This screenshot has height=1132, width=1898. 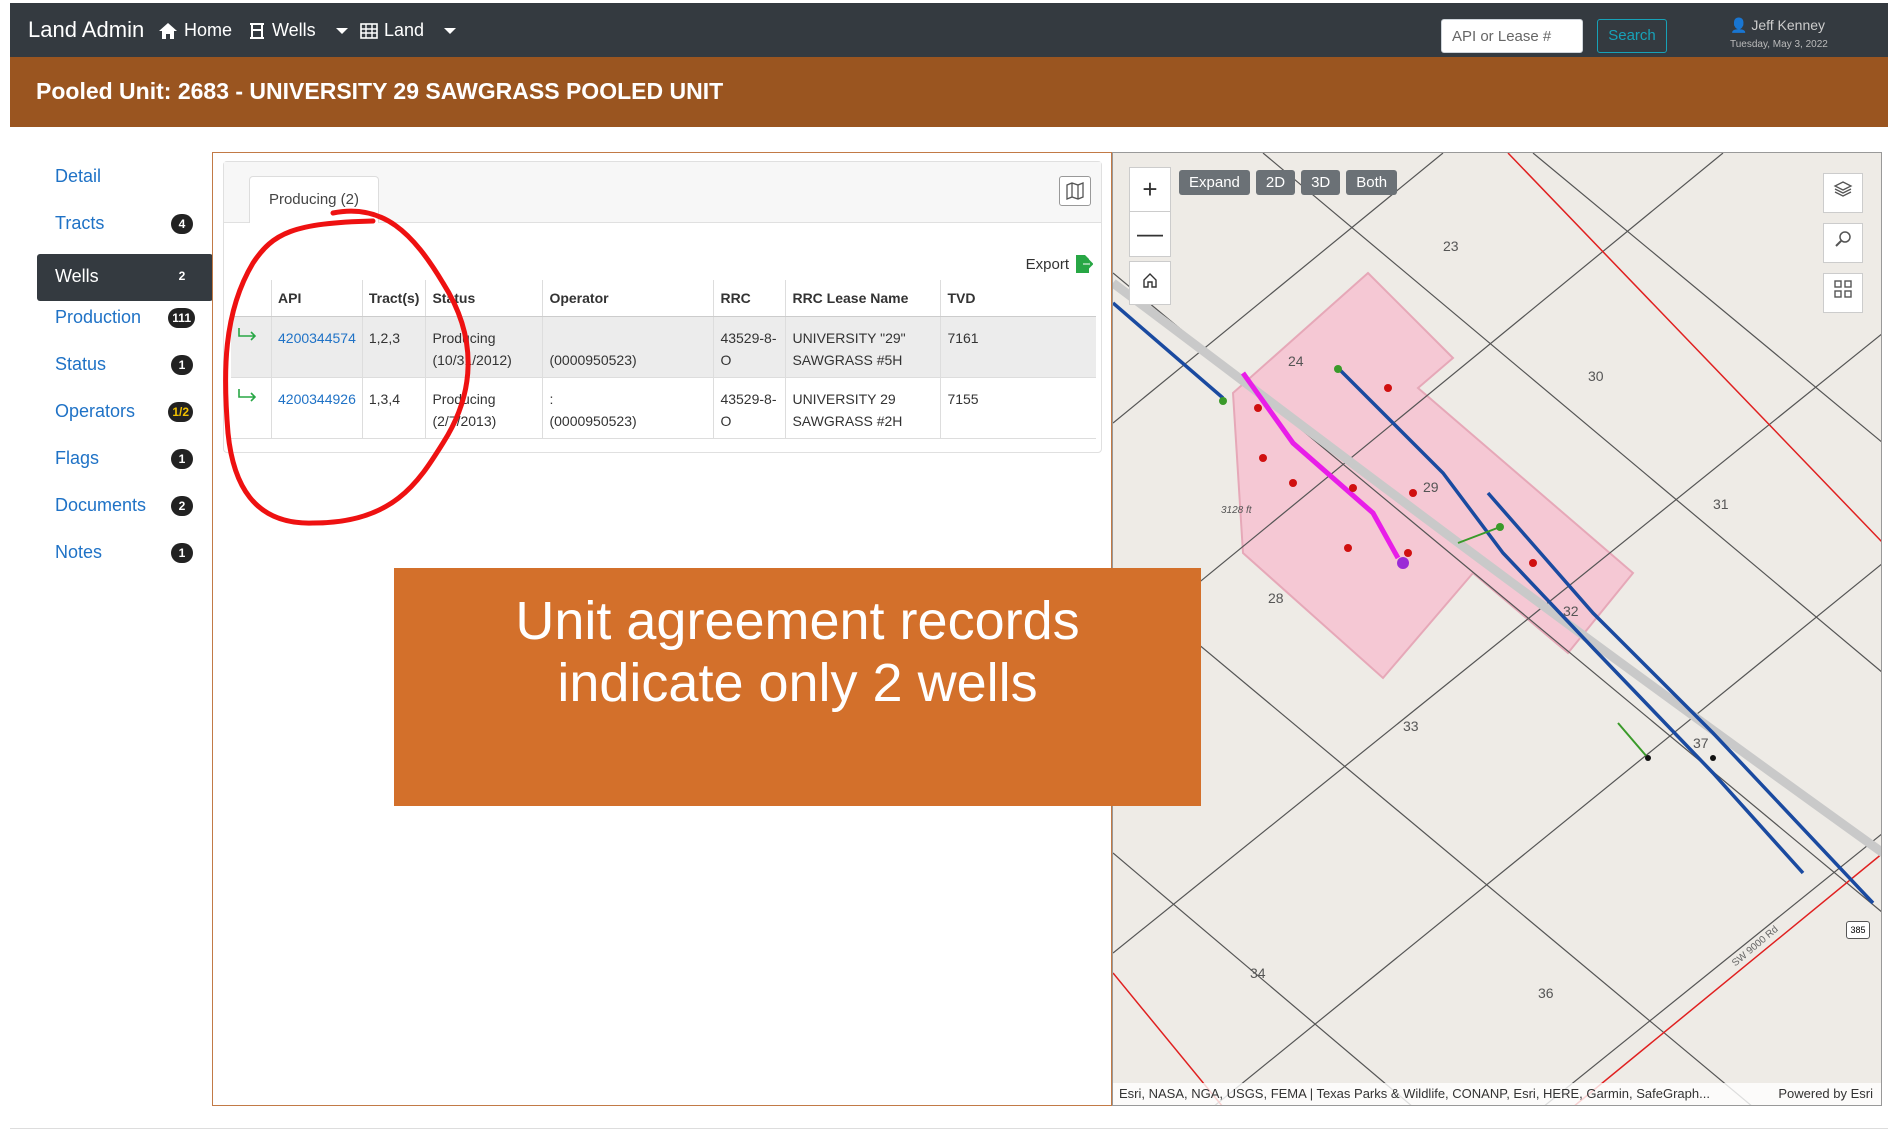 What do you see at coordinates (77, 276) in the screenshot?
I see `sidebar-item-label: Wells` at bounding box center [77, 276].